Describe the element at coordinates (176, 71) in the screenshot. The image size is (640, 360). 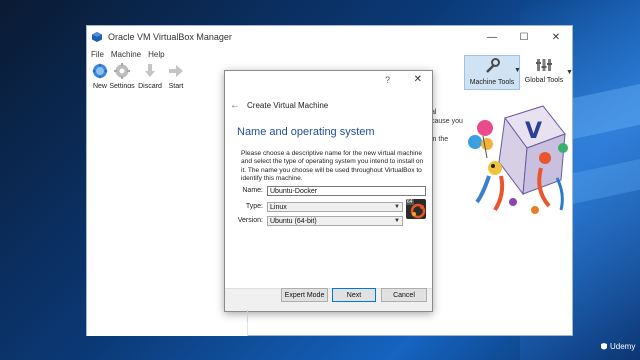
I see `start-arrow-icon` at that location.